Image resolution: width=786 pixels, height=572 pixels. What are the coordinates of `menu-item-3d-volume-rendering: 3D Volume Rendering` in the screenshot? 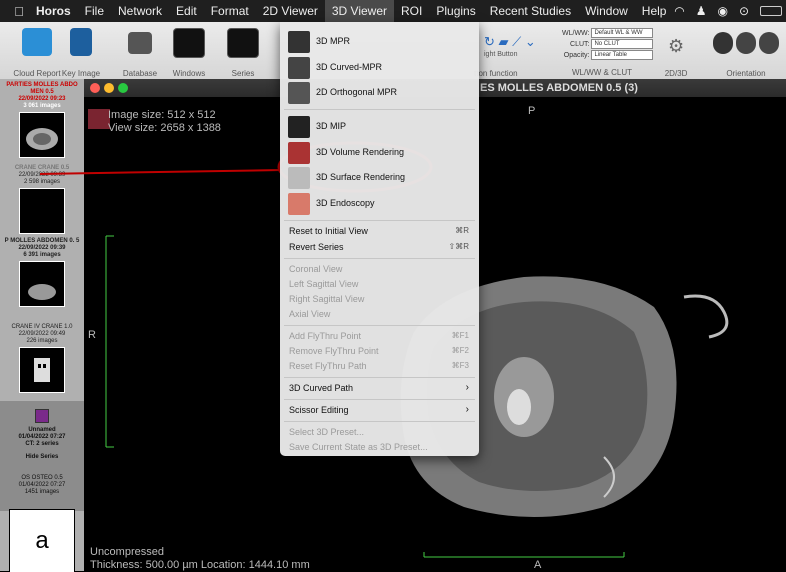 It's located at (379, 153).